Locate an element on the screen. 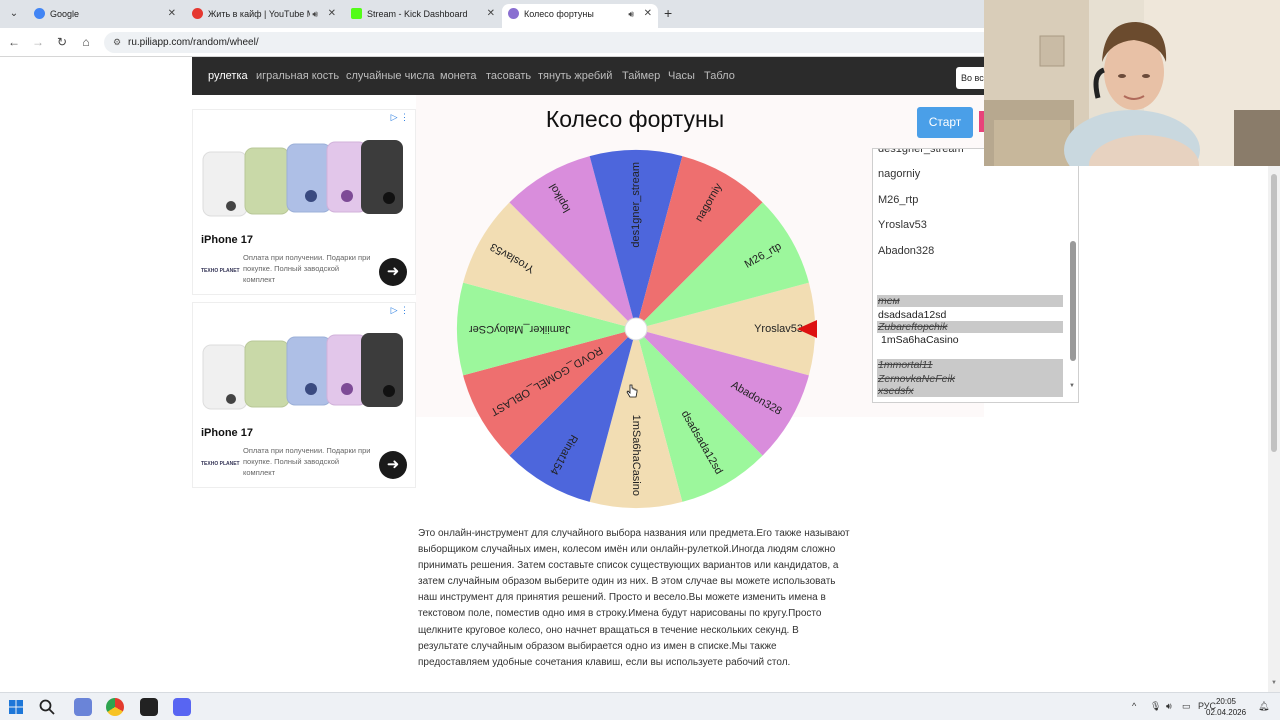 Image resolution: width=1280 pixels, height=720 pixels. name-line: des1gner_stream is located at coordinates (921, 151).